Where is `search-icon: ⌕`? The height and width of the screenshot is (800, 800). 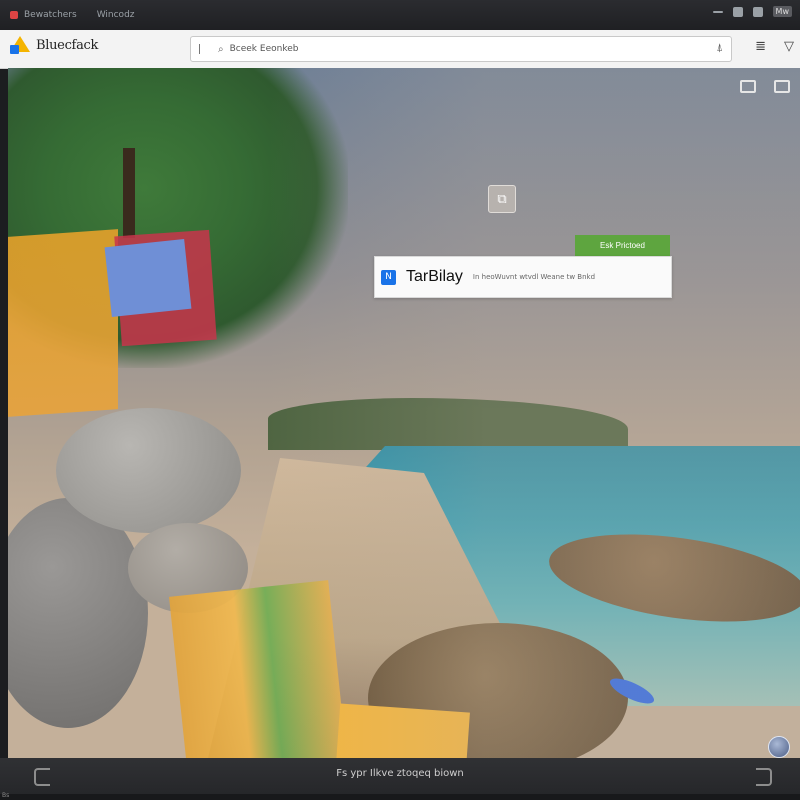
search-icon: ⌕ is located at coordinates (221, 49).